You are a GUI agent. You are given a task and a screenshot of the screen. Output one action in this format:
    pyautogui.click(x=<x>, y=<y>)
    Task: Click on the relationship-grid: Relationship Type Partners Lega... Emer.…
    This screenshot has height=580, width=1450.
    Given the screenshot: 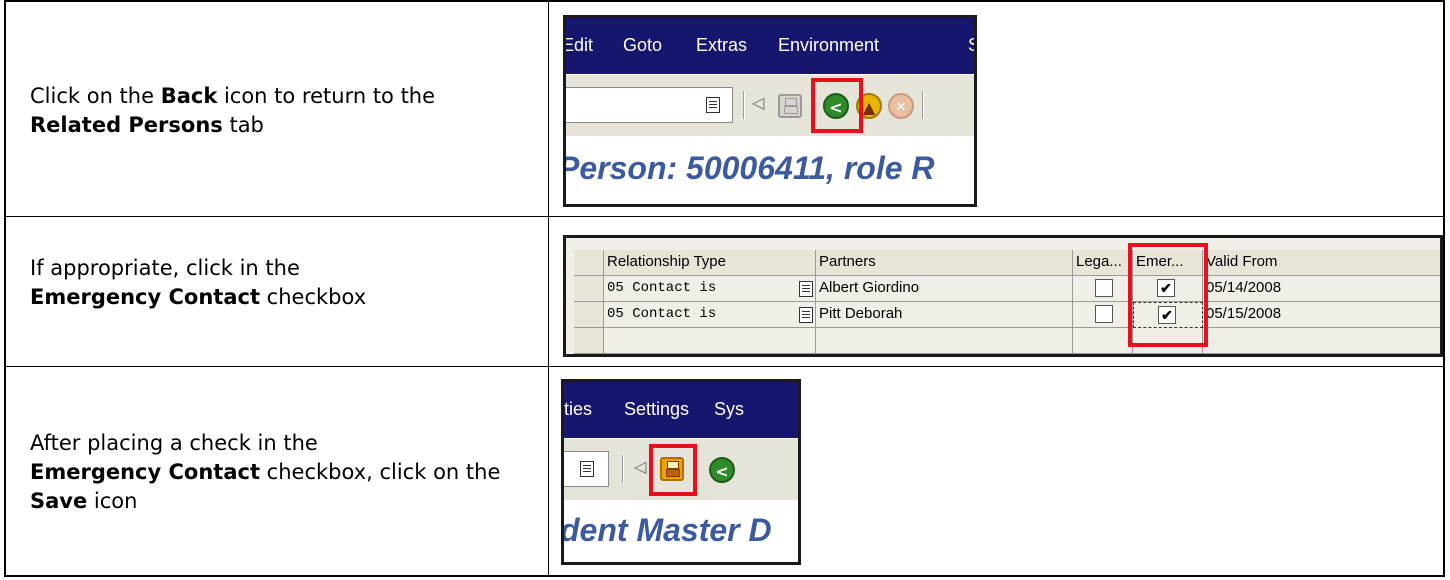 What is the action you would take?
    pyautogui.click(x=1003, y=296)
    